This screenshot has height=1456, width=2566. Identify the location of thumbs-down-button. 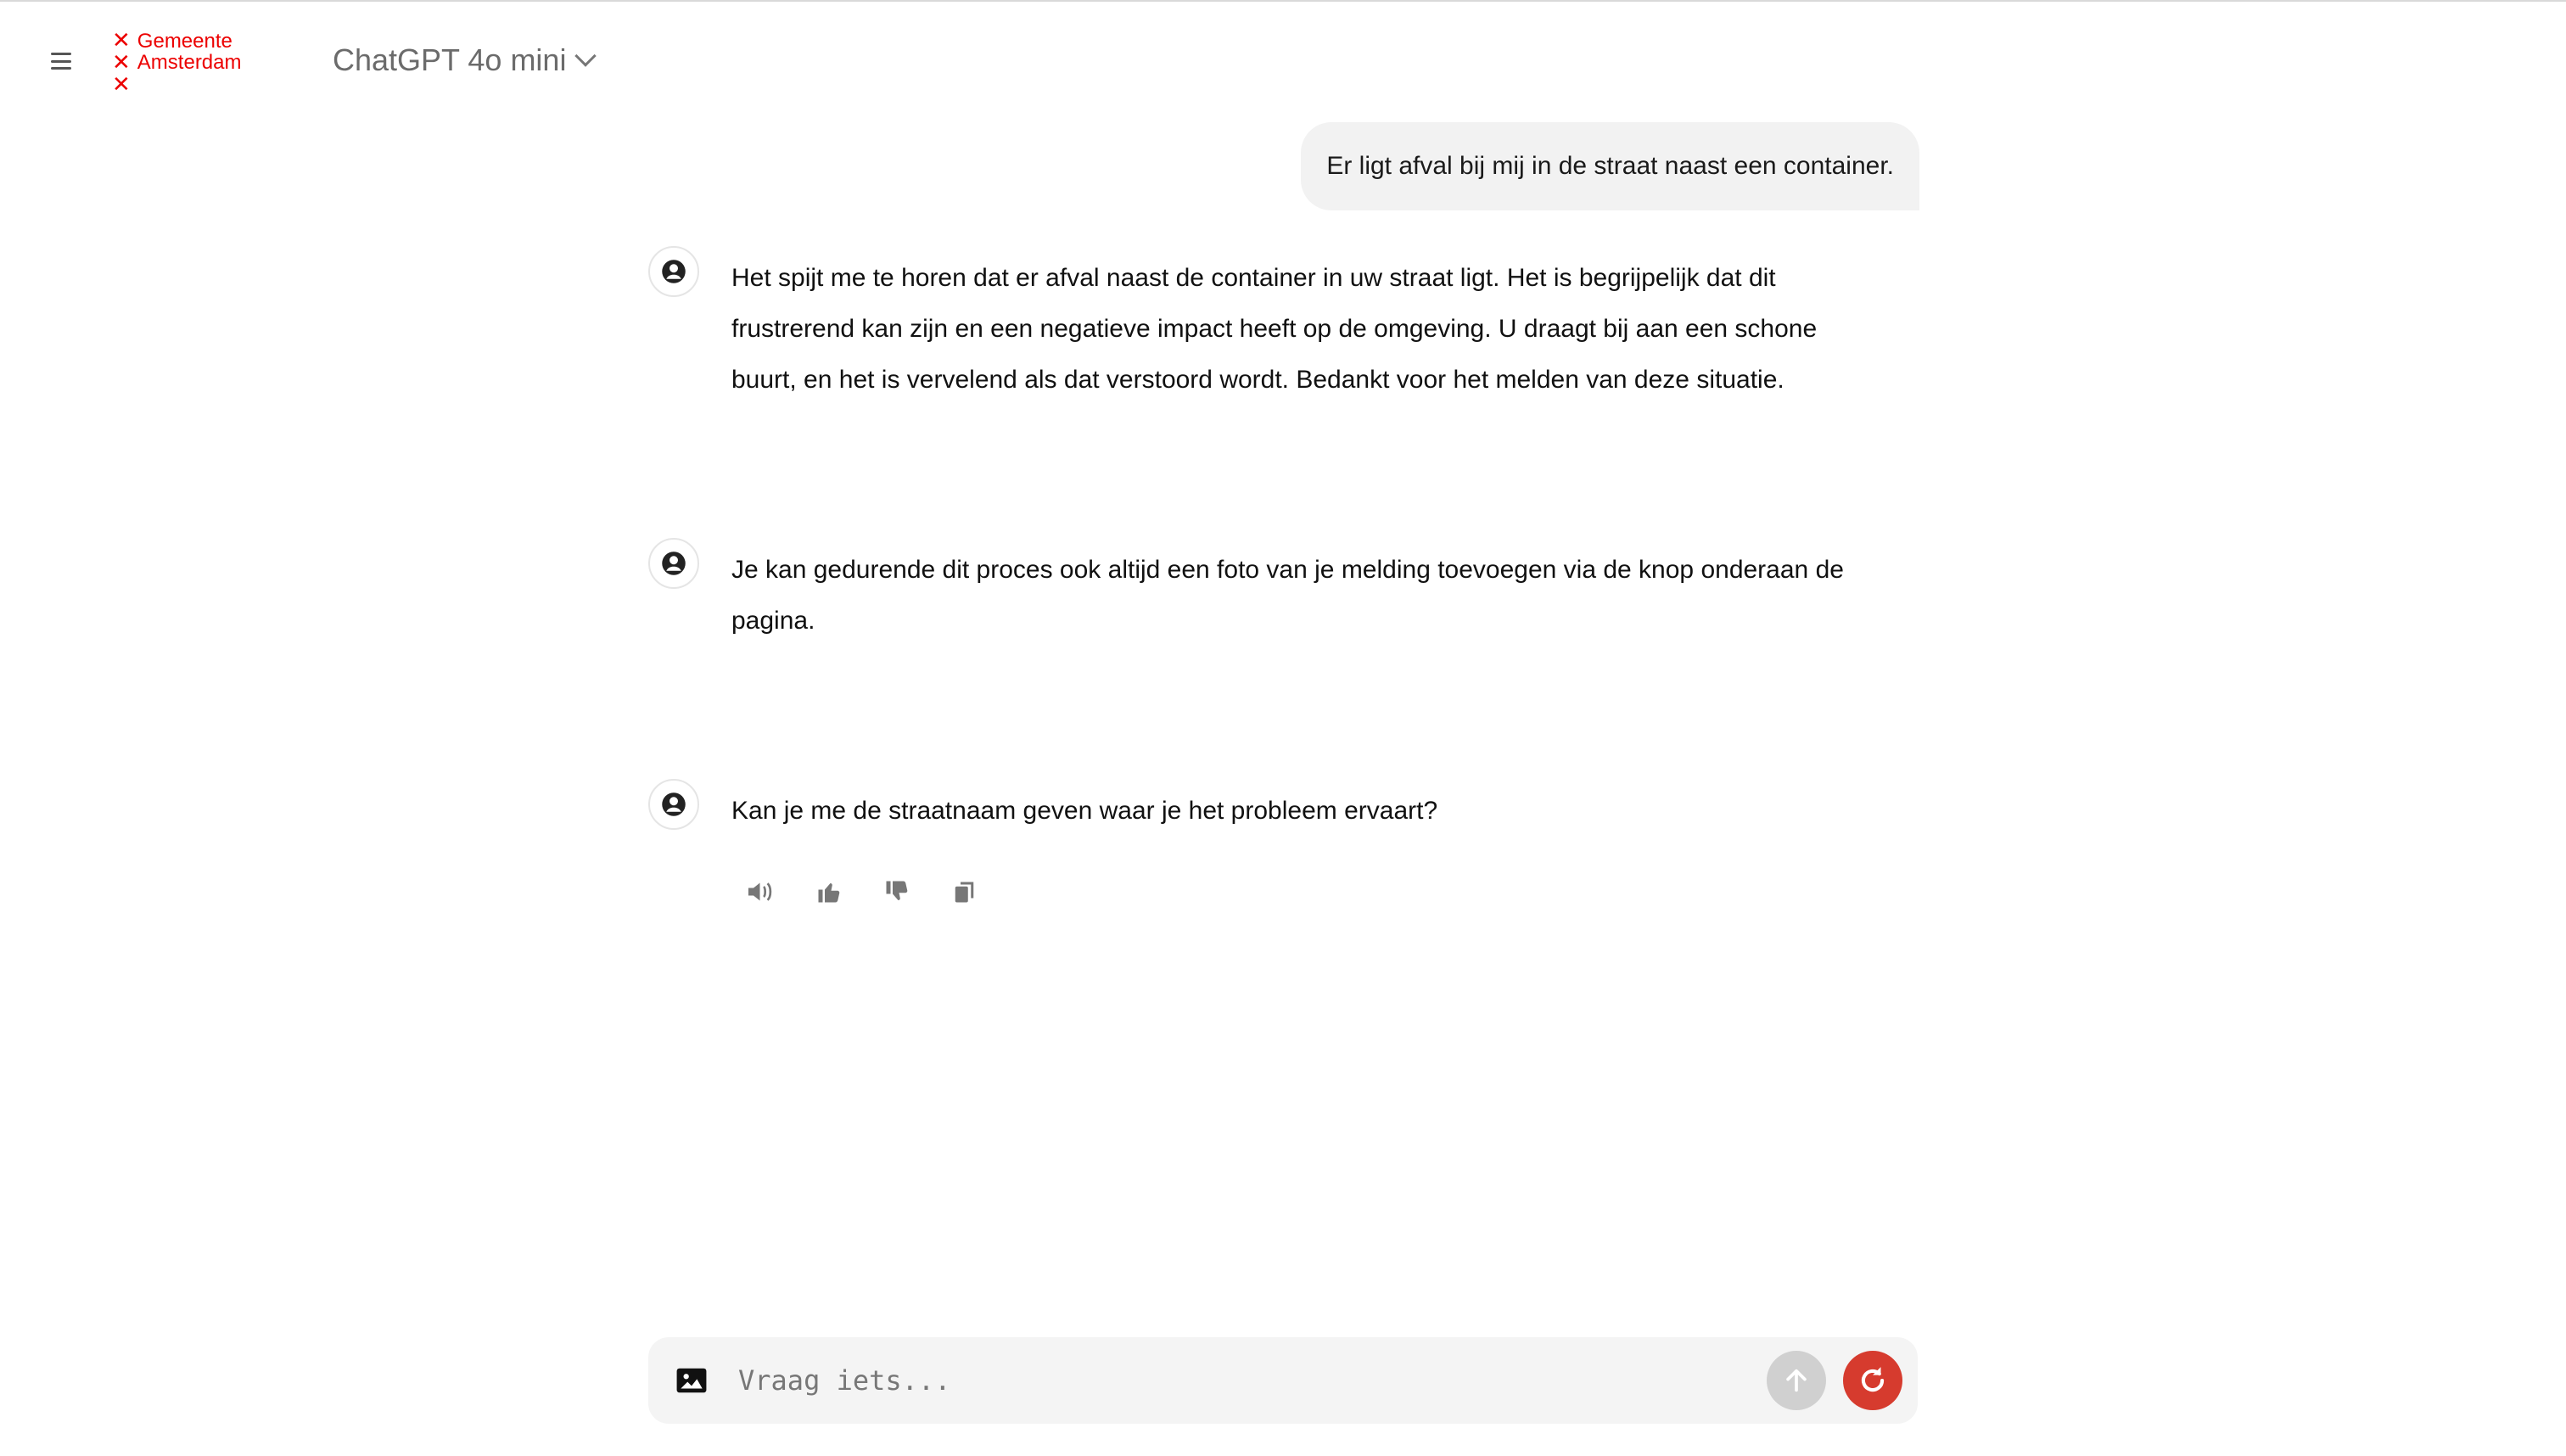
(897, 892).